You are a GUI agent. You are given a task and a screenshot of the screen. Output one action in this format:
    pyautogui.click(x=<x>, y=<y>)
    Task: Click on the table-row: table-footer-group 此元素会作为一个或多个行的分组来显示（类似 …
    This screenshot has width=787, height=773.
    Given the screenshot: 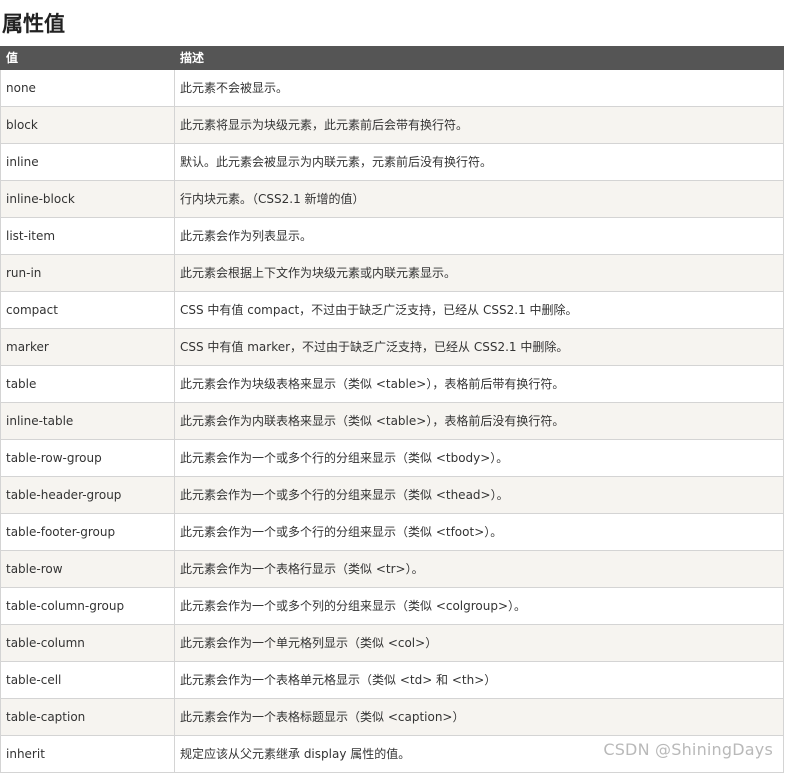 What is the action you would take?
    pyautogui.click(x=392, y=532)
    